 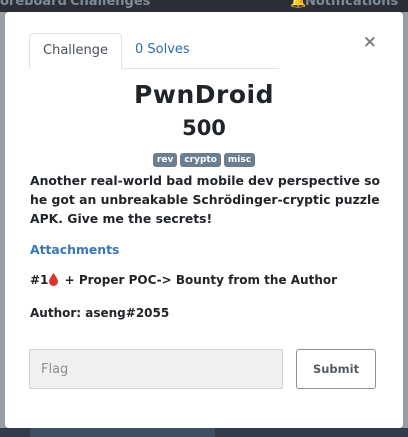 What do you see at coordinates (200, 160) in the screenshot?
I see `tag-badge: crypto` at bounding box center [200, 160].